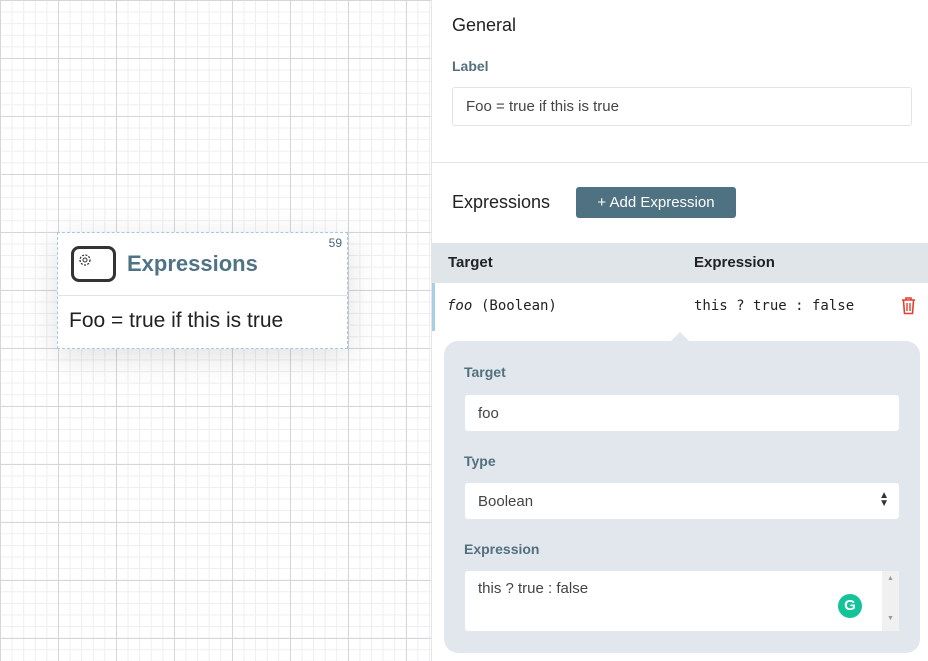  I want to click on type-label: Type, so click(480, 461).